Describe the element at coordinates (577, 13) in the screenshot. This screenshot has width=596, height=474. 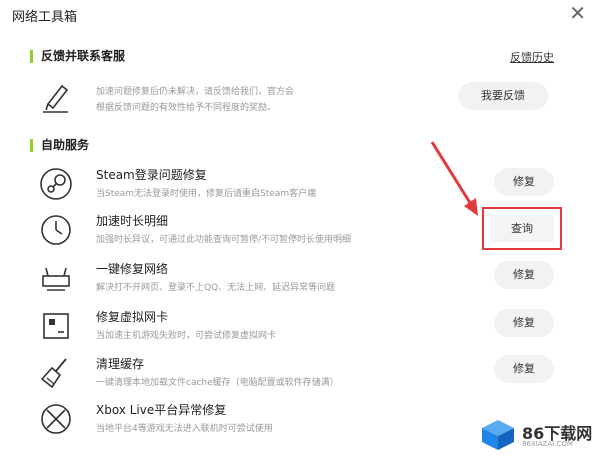
I see `close-icon: ✕` at that location.